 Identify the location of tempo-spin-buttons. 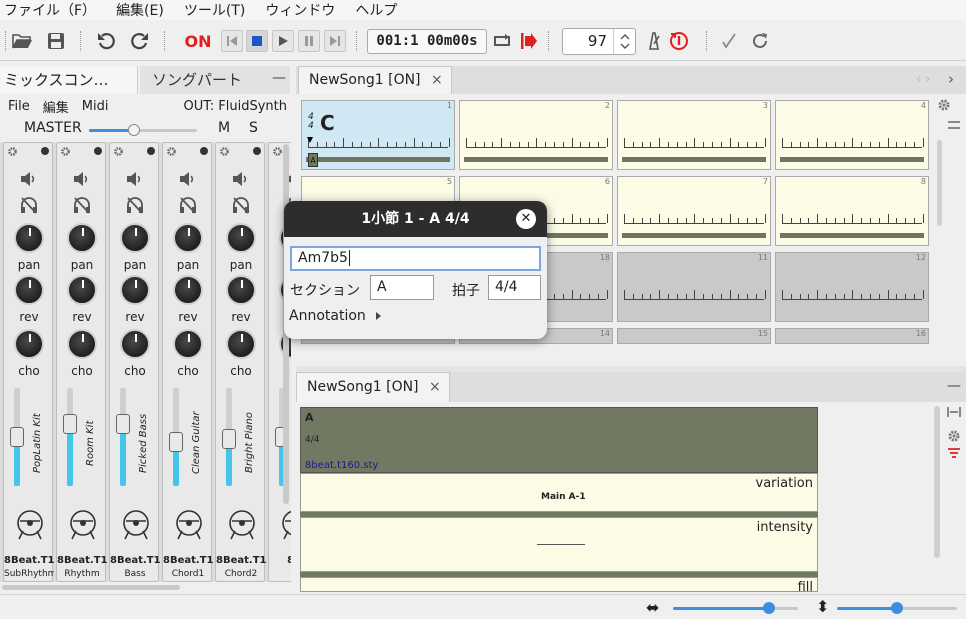
(624, 41).